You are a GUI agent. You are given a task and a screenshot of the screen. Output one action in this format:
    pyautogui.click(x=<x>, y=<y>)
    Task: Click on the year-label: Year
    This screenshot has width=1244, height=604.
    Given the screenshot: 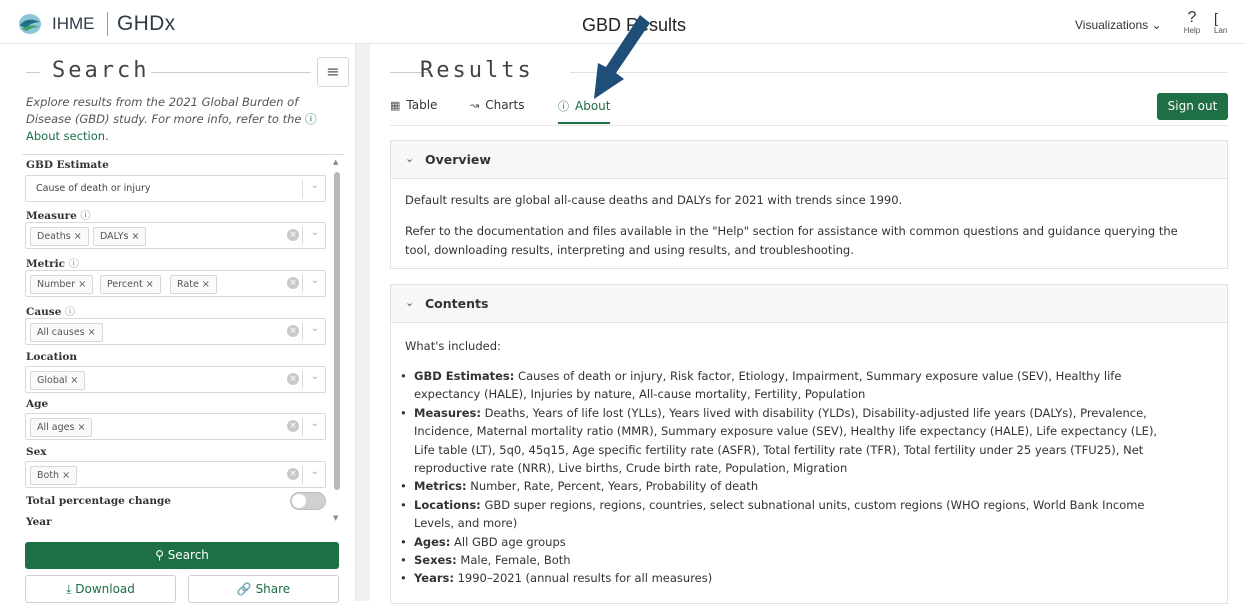 What is the action you would take?
    pyautogui.click(x=39, y=522)
    